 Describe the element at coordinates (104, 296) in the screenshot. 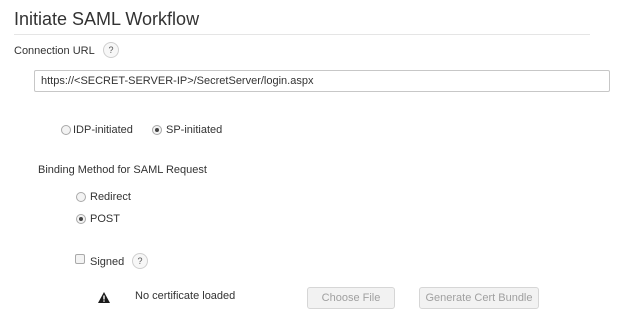

I see `warning-icon` at that location.